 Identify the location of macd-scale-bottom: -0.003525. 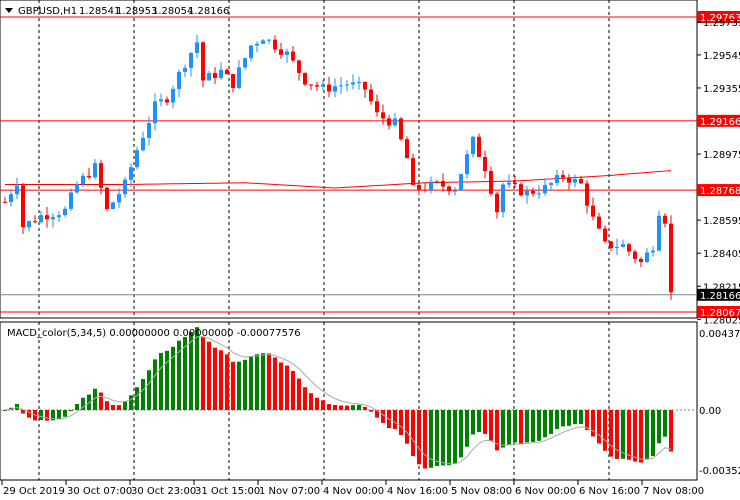
(719, 471).